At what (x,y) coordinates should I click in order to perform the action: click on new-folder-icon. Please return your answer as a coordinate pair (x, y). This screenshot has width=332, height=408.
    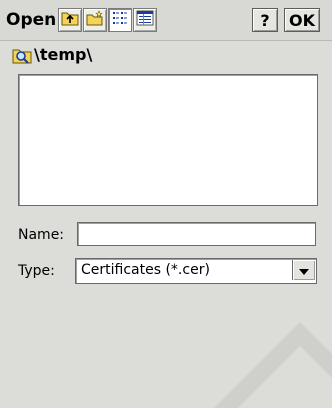
    Looking at the image, I should click on (95, 20).